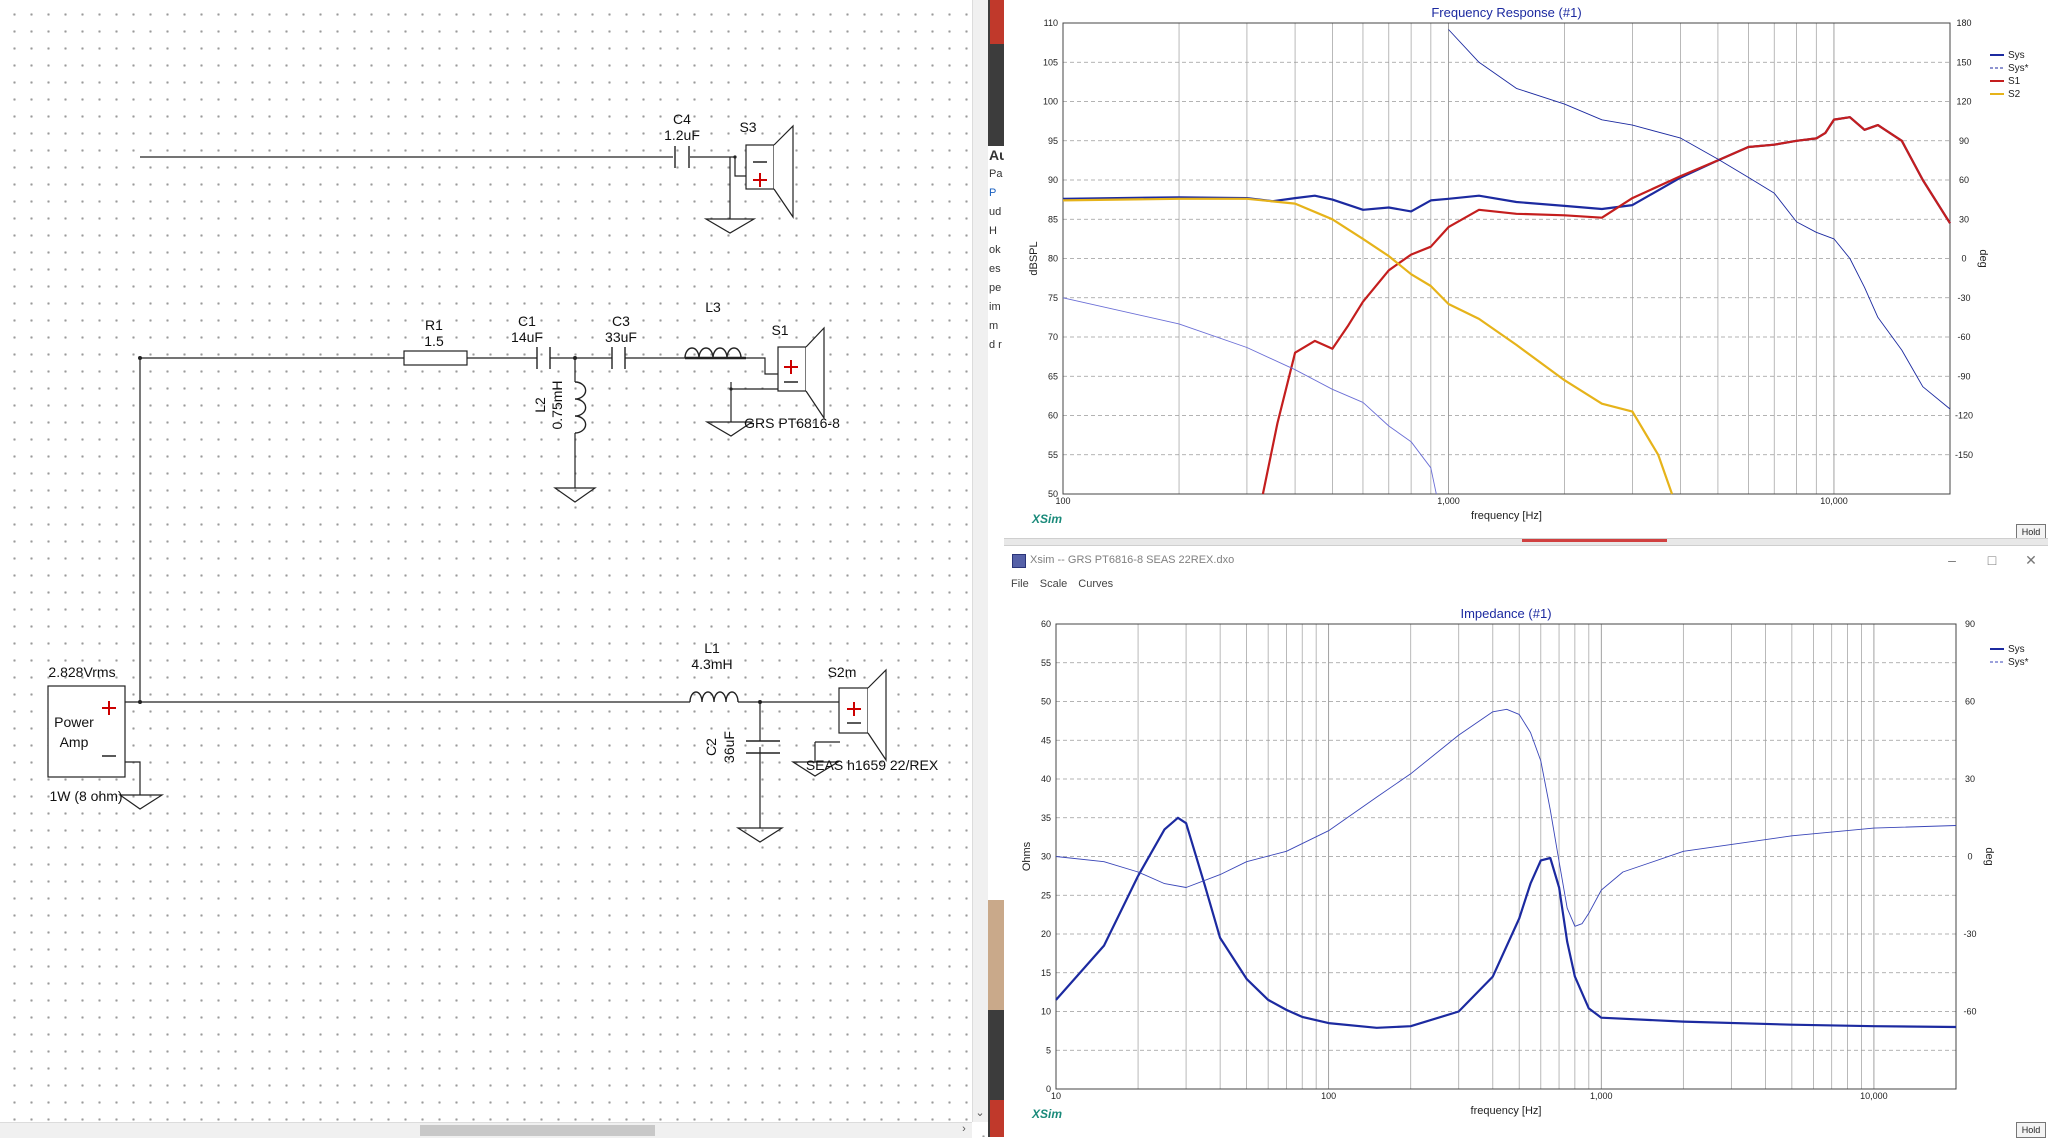 This screenshot has width=2048, height=1138. I want to click on l1-name: L1, so click(712, 648).